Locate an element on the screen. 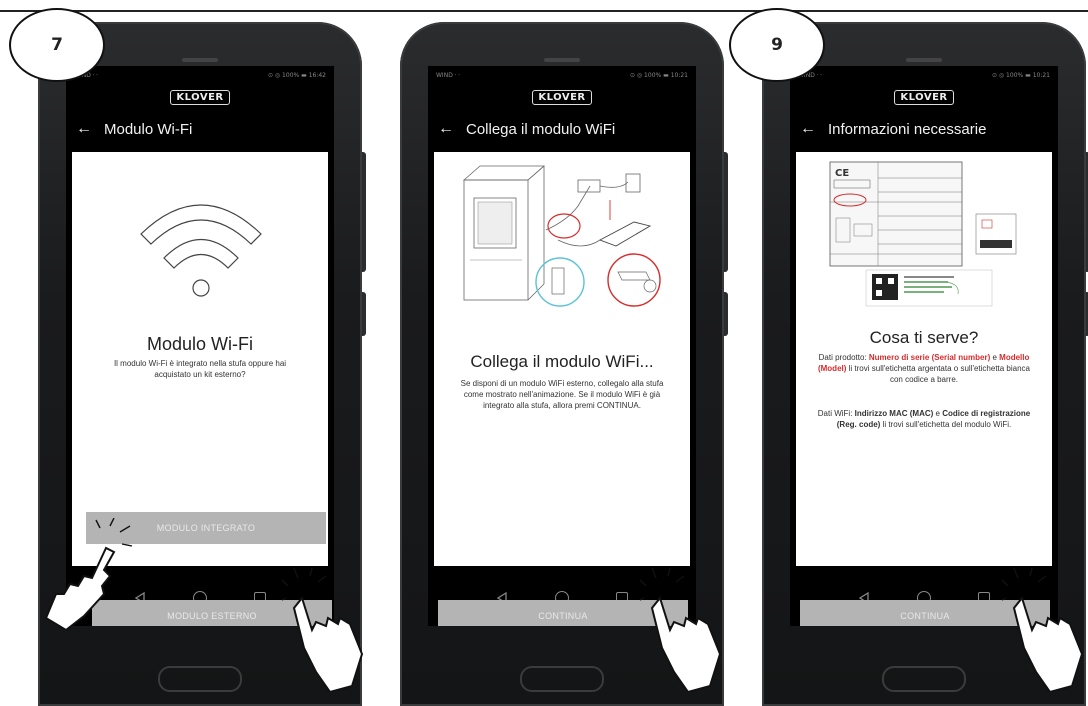  product-prefix: Dati prodotto: is located at coordinates (843, 357).